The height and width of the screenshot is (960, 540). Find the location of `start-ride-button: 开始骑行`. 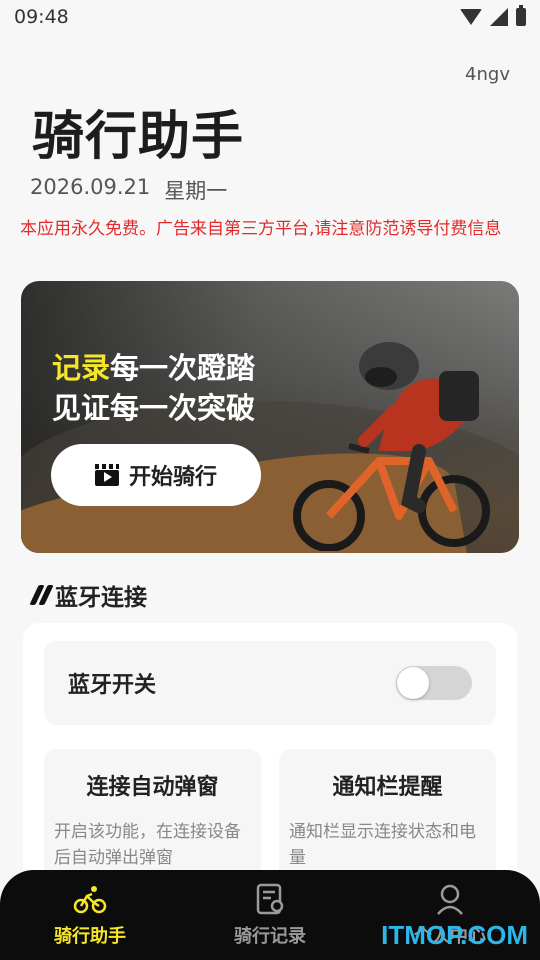

start-ride-button: 开始骑行 is located at coordinates (156, 475).